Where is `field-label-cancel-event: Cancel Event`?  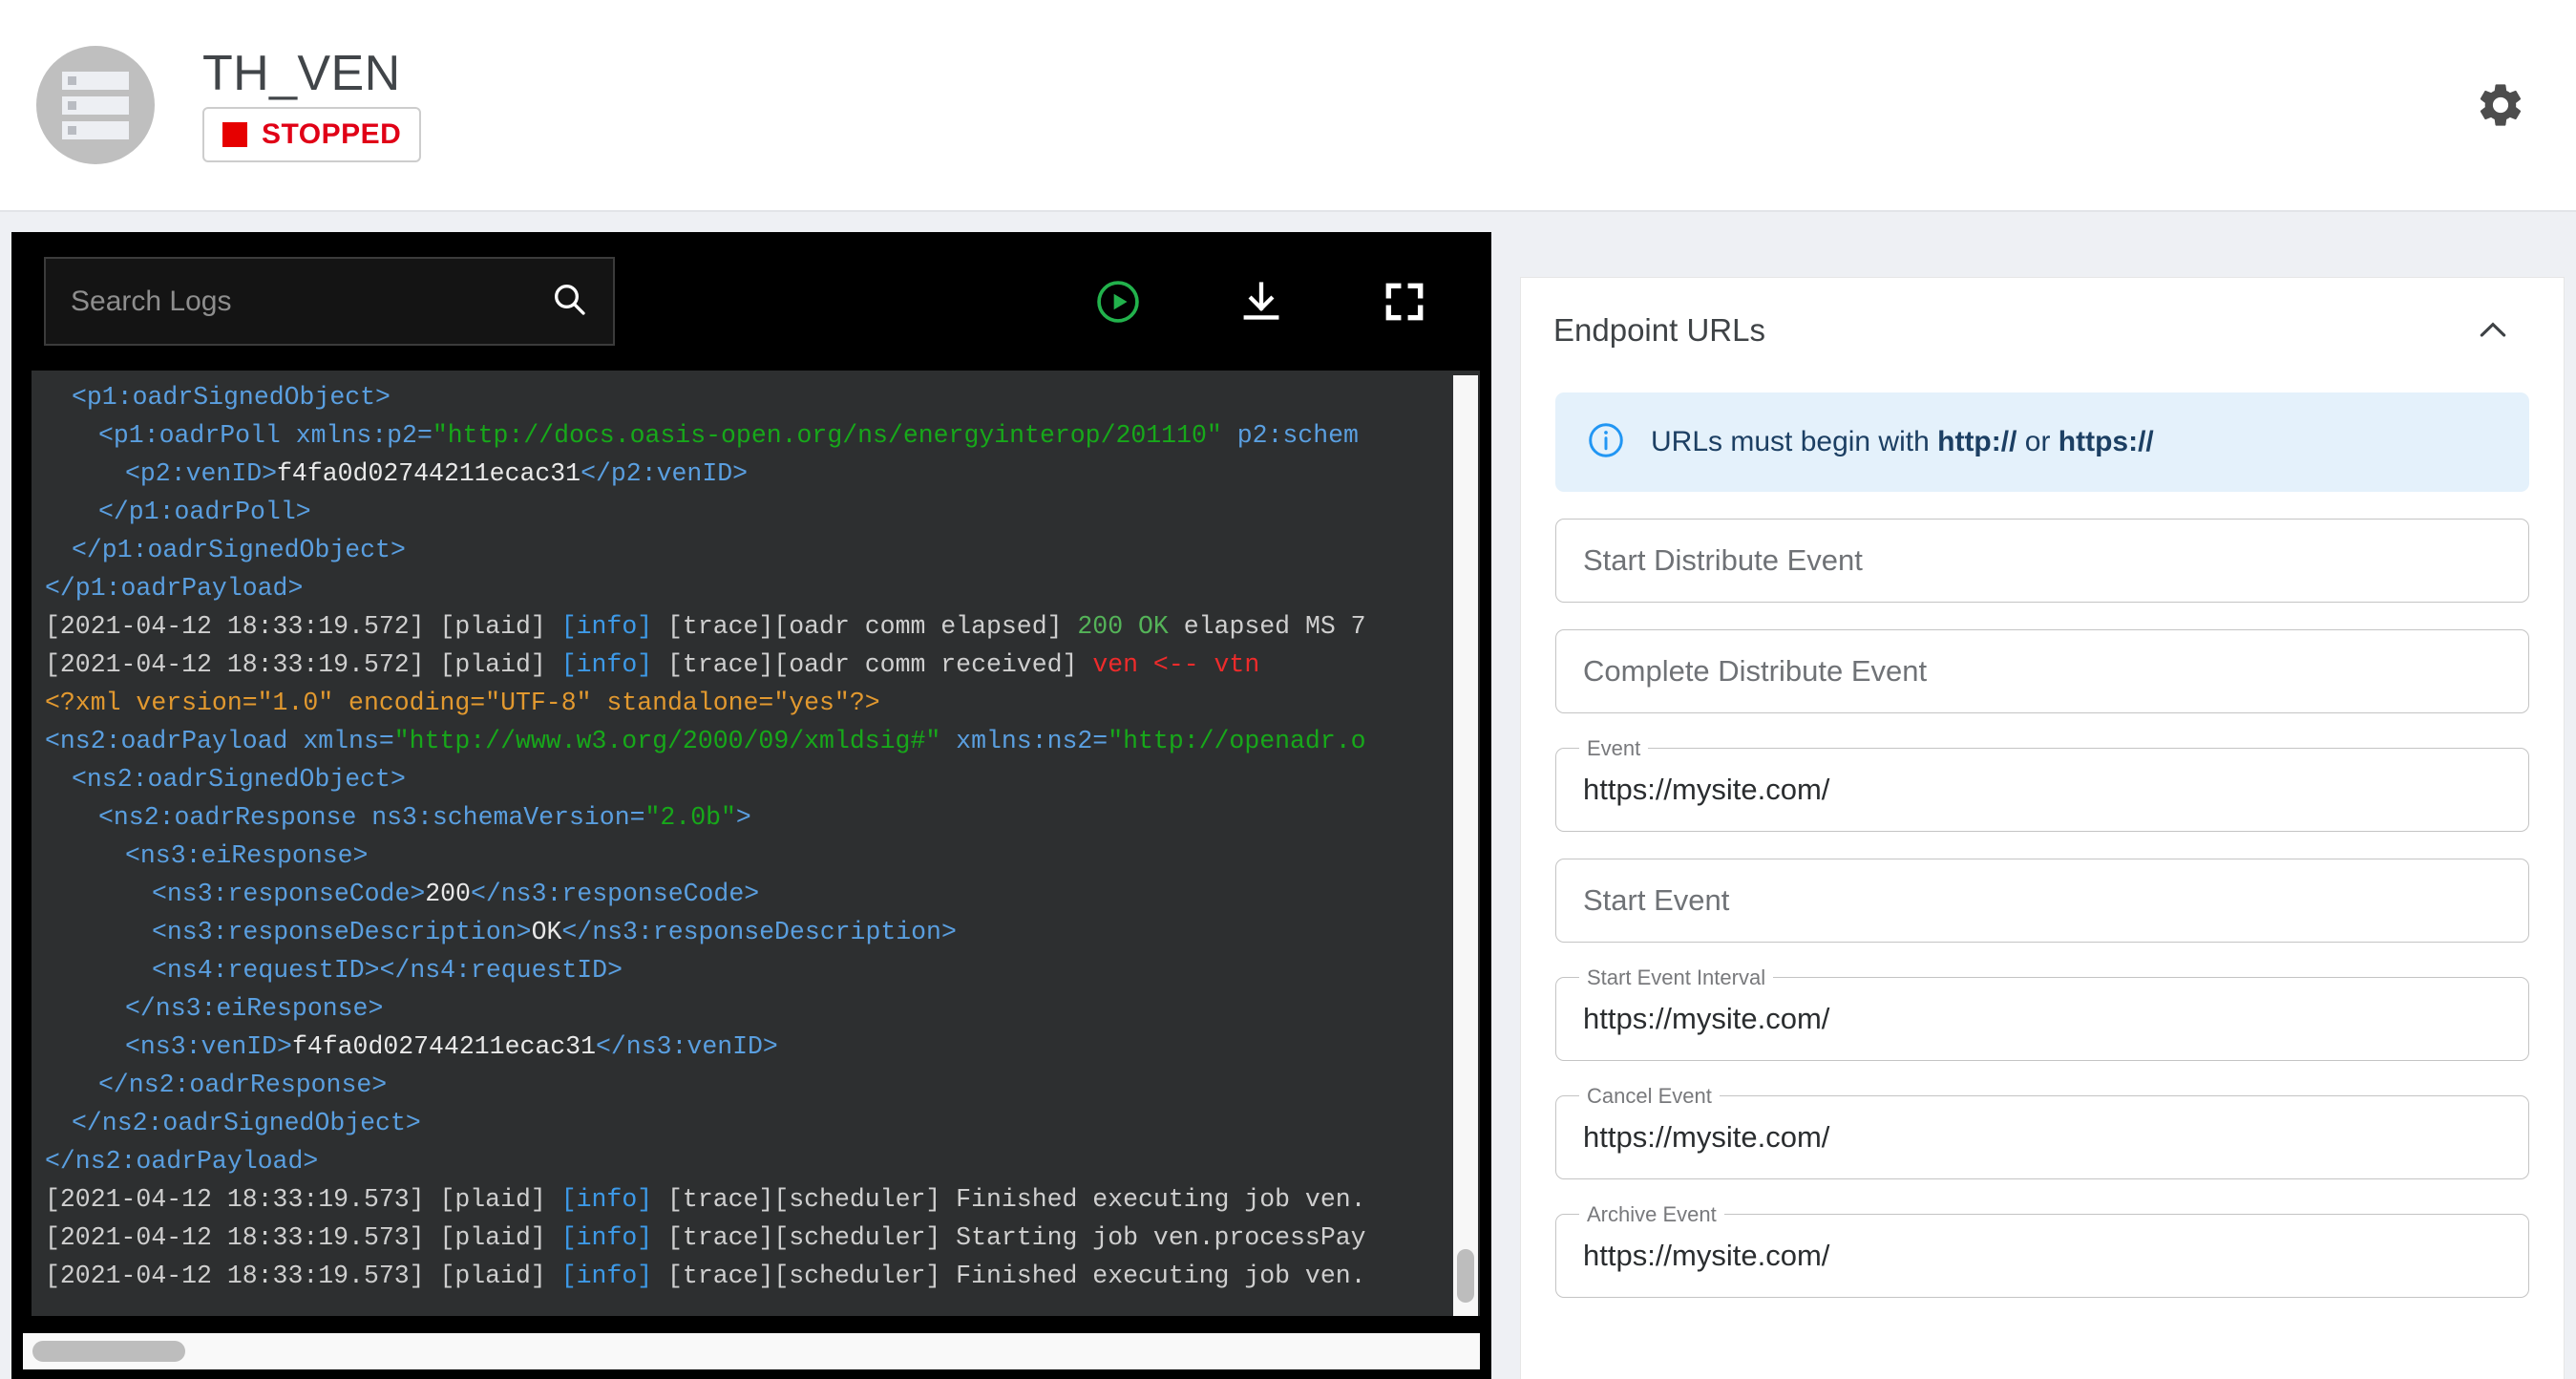 field-label-cancel-event: Cancel Event is located at coordinates (1649, 1096).